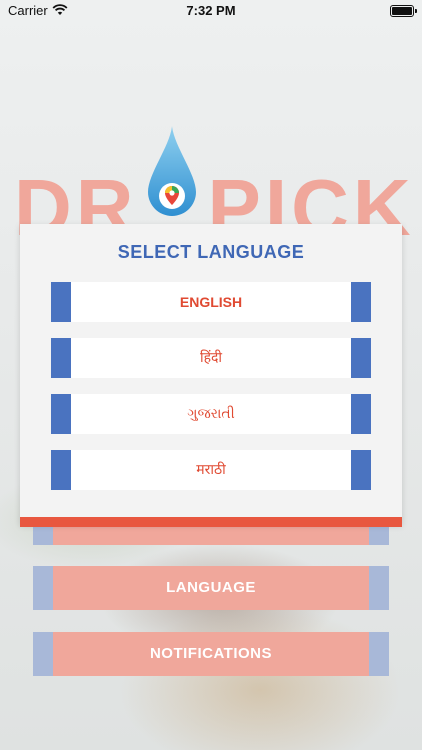 The width and height of the screenshot is (422, 750). I want to click on notifications-button-label: NOTIFICATIONS, so click(211, 653).